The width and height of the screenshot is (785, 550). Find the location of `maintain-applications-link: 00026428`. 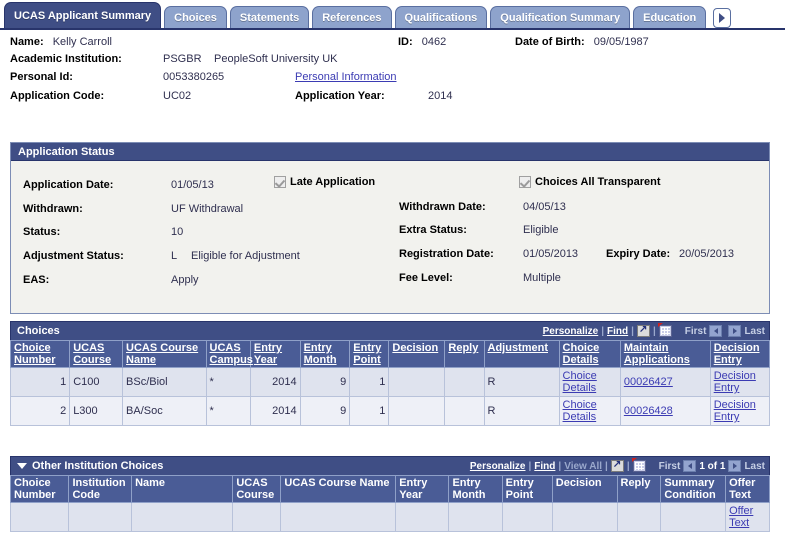

maintain-applications-link: 00026428 is located at coordinates (648, 411).